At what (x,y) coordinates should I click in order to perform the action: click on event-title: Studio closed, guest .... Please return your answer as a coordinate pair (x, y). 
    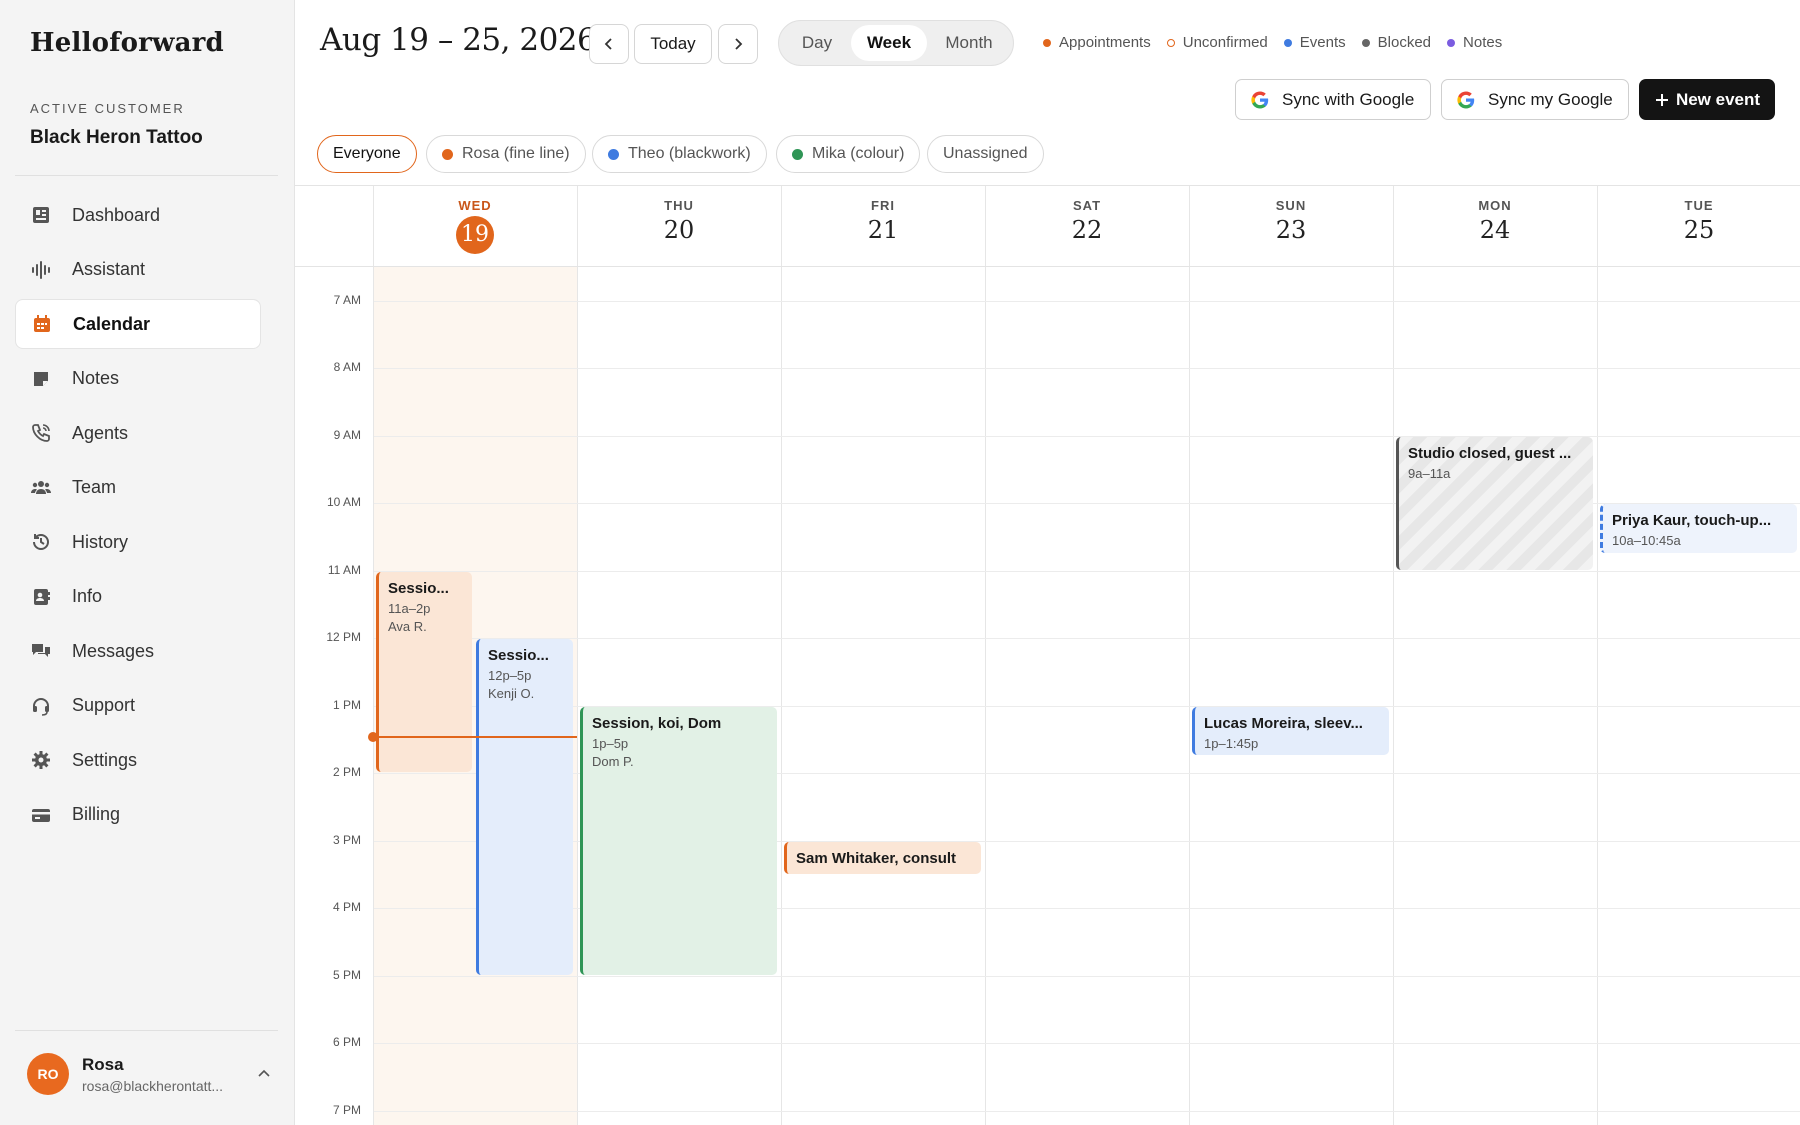
    Looking at the image, I should click on (1490, 453).